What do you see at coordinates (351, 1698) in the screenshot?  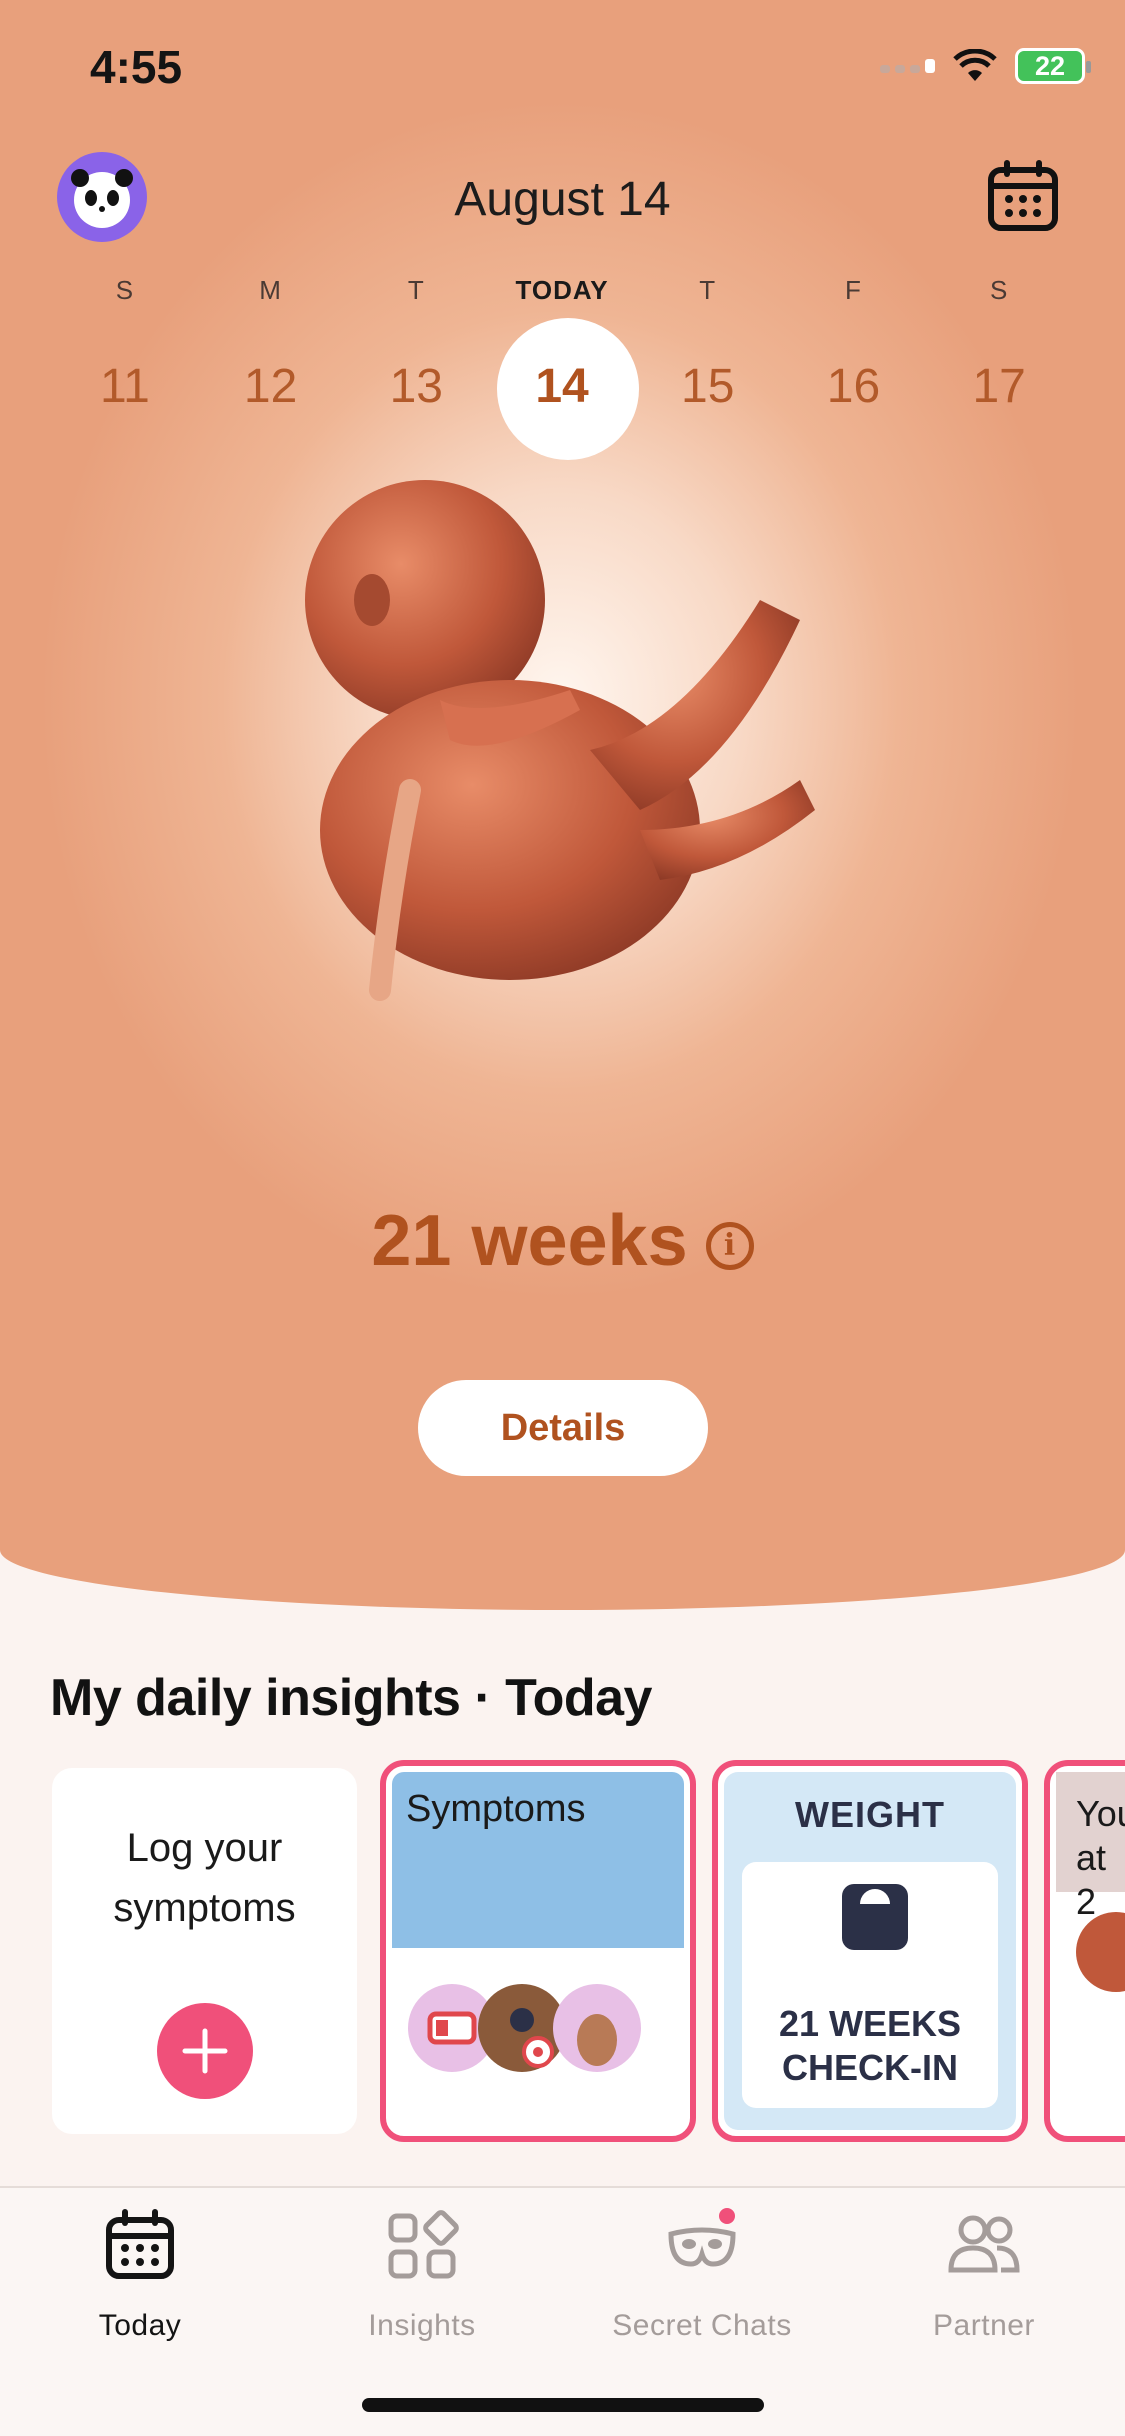 I see `insights-title: My daily insights · Today` at bounding box center [351, 1698].